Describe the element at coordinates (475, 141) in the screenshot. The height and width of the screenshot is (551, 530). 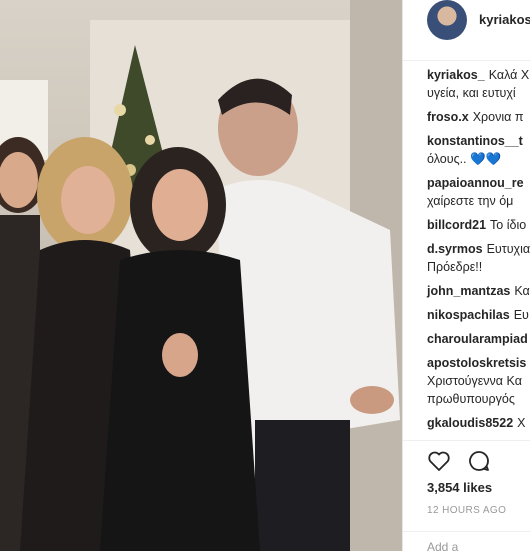
I see `comment-username: konstantinos__t` at that location.